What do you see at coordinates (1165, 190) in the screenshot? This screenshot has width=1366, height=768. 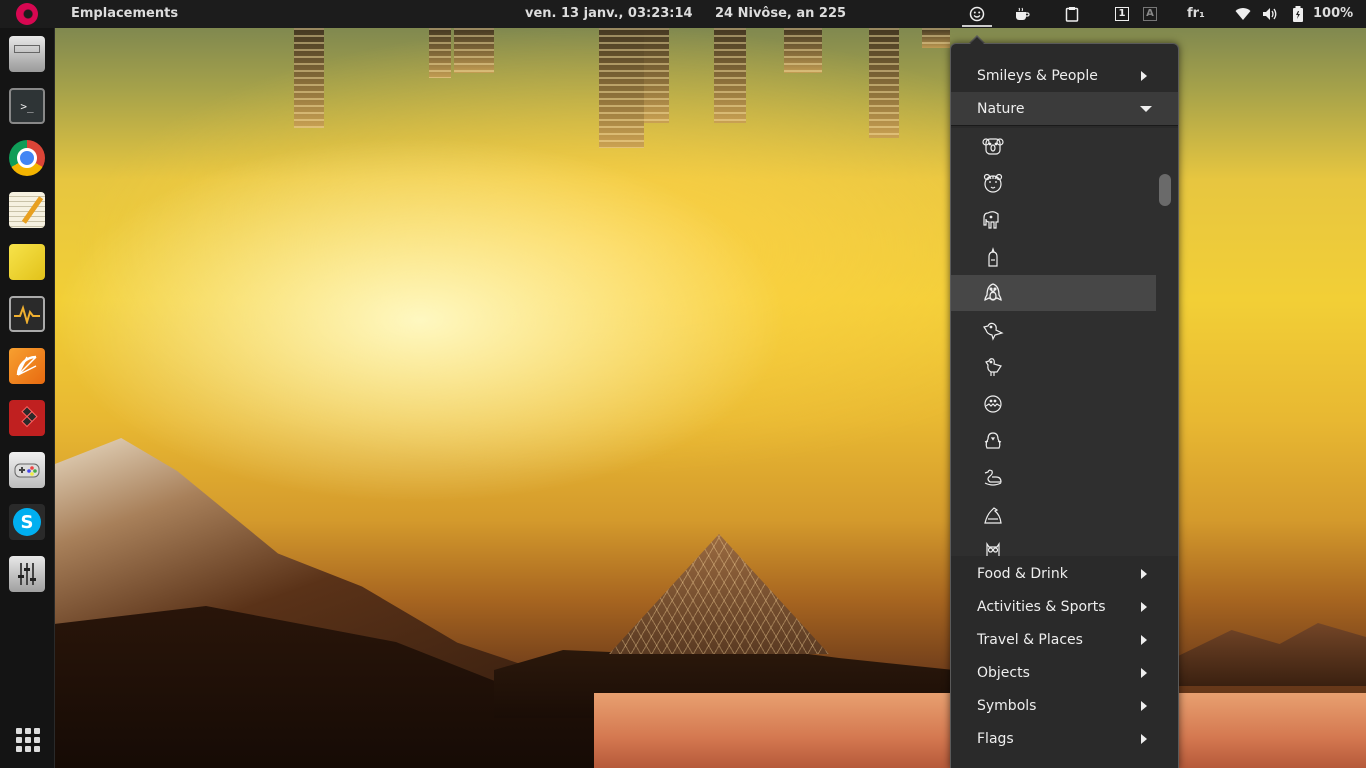 I see `scrollbar-thumb` at bounding box center [1165, 190].